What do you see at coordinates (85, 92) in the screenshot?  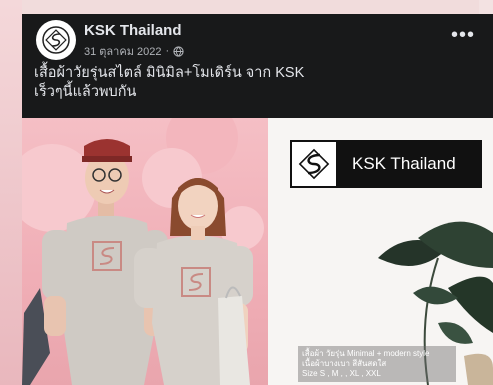 I see `caption-line-2: เร็วๆนี้แล้วพบกัน` at bounding box center [85, 92].